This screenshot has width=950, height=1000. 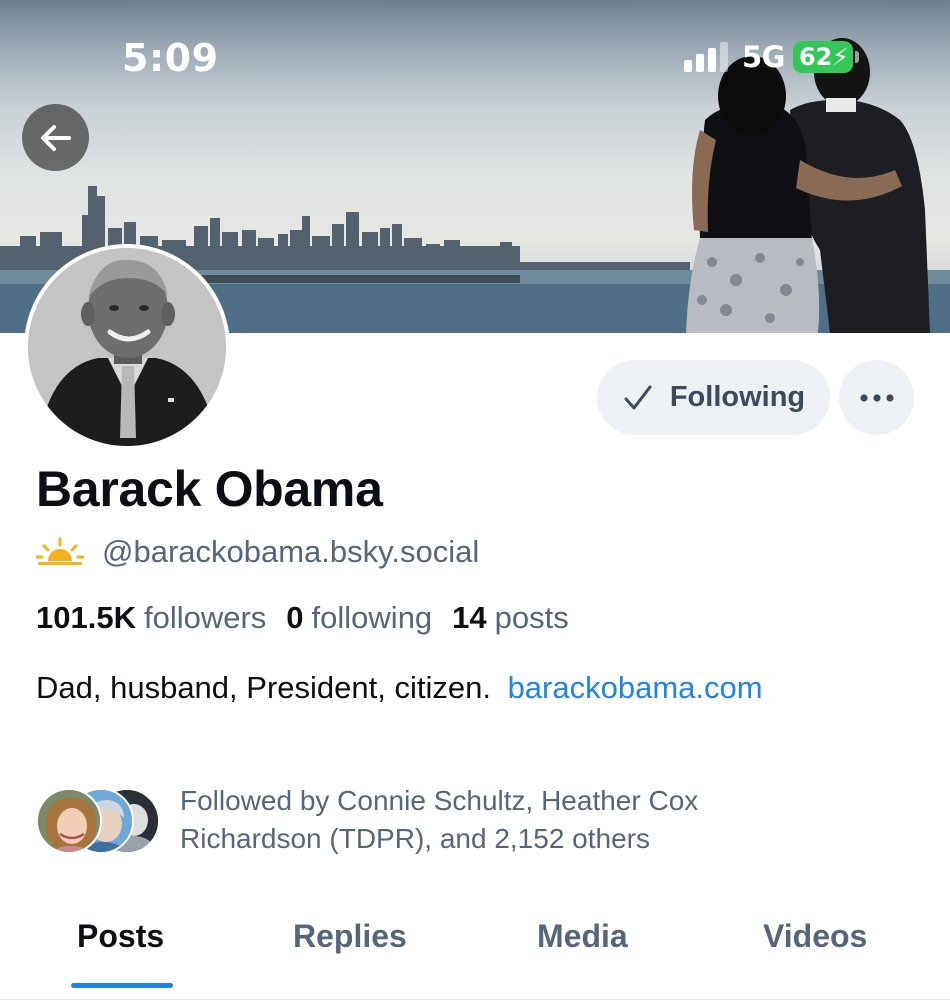 What do you see at coordinates (350, 936) in the screenshot?
I see `tab-replies: Replies` at bounding box center [350, 936].